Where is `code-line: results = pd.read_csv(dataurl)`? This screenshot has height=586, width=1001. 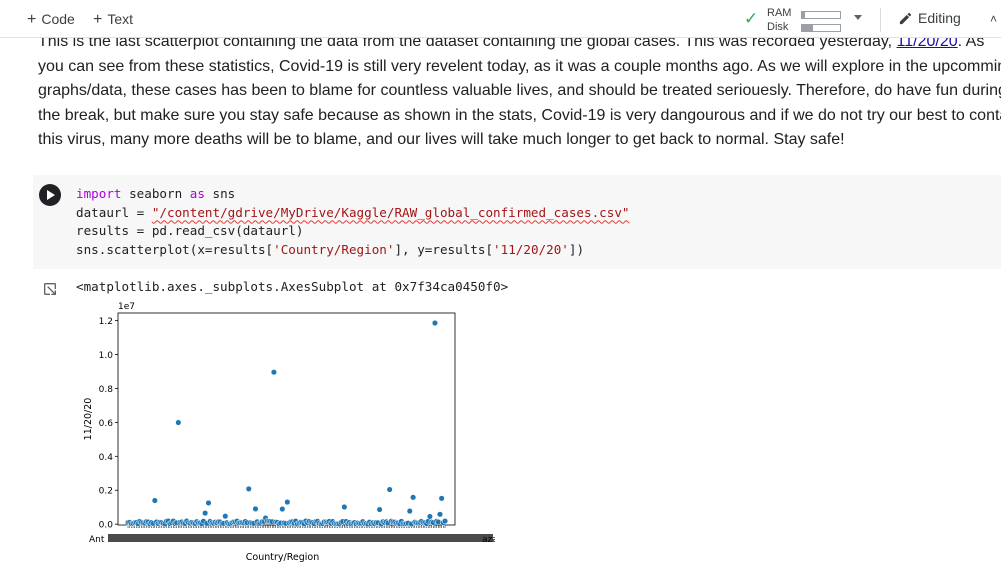 code-line: results = pd.read_csv(dataurl) is located at coordinates (190, 231).